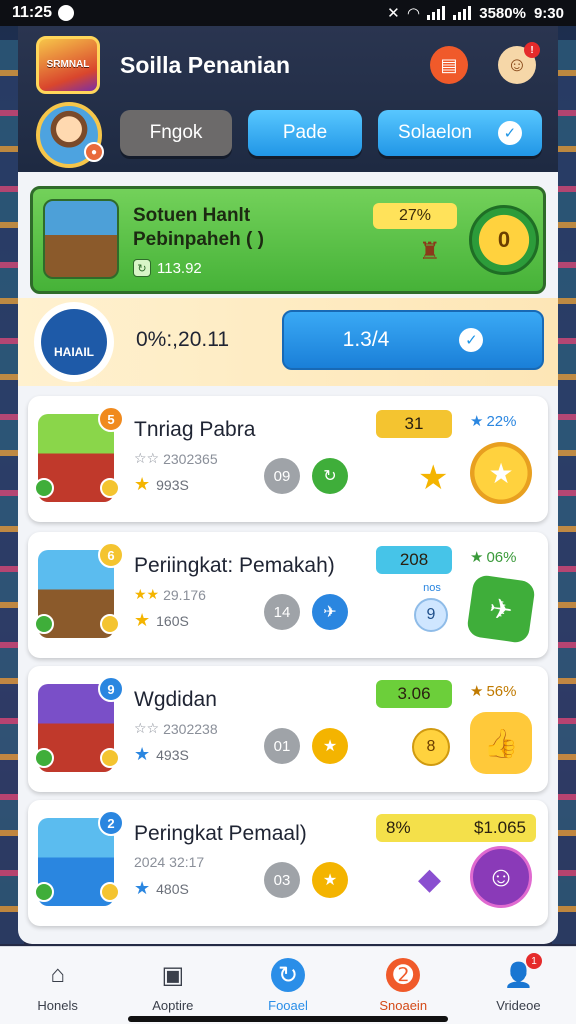  I want to click on rate-row: ★ 06%, so click(493, 557).